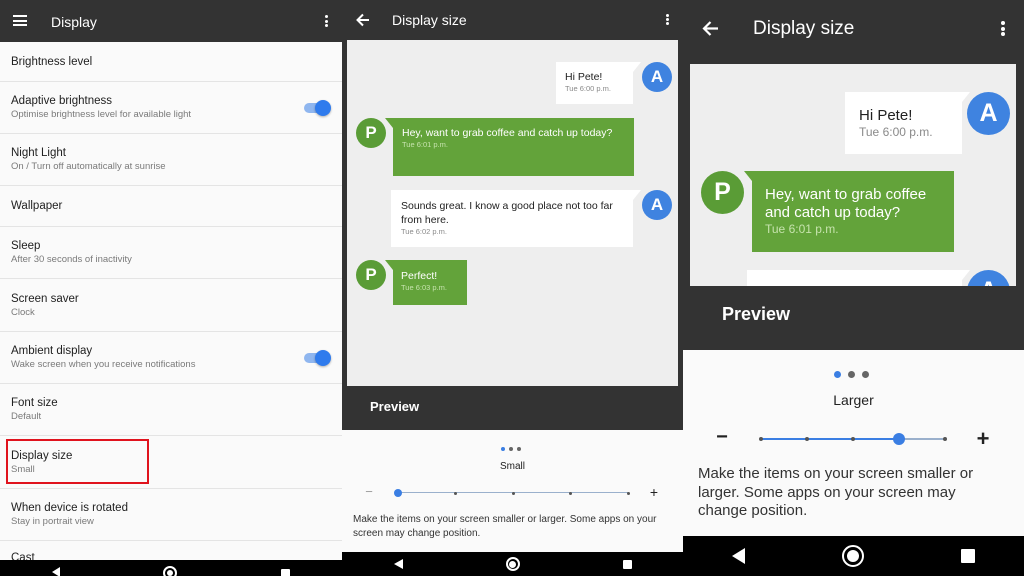  Describe the element at coordinates (317, 107) in the screenshot. I see `adaptive-brightness-toggle` at that location.